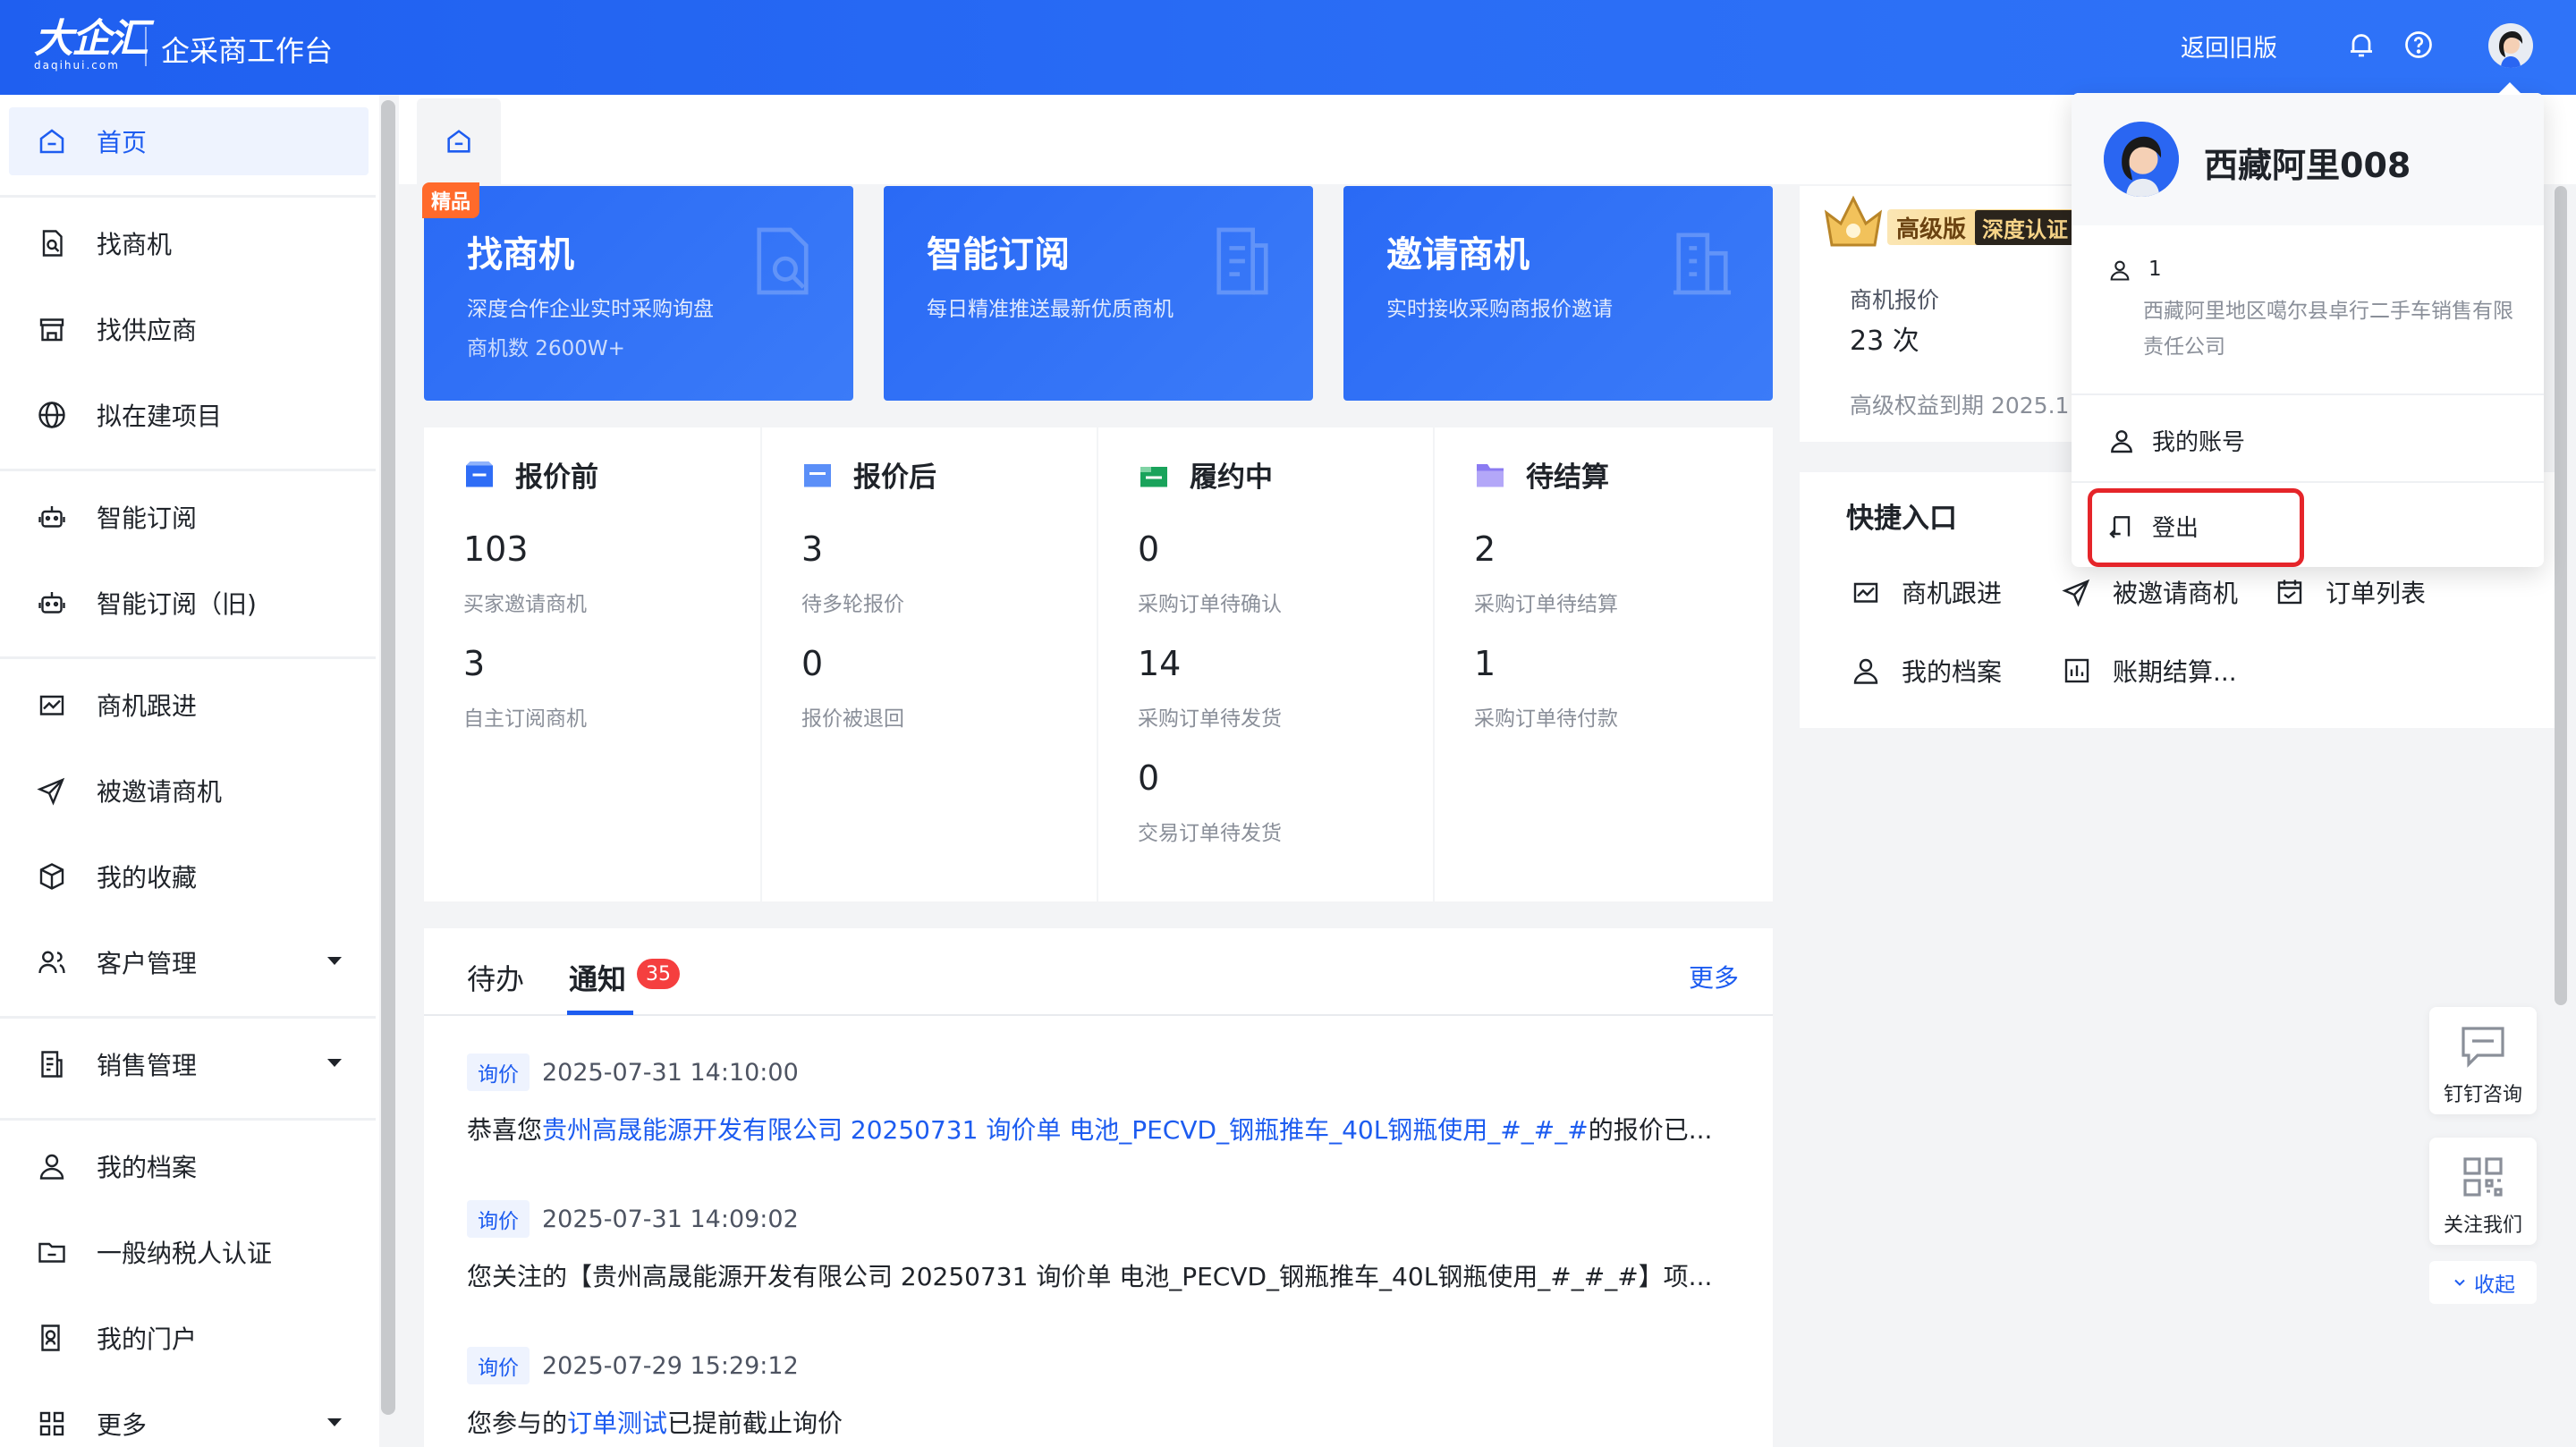 The width and height of the screenshot is (2576, 1447). Describe the element at coordinates (597, 977) in the screenshot. I see `tab-notice: 通知` at that location.